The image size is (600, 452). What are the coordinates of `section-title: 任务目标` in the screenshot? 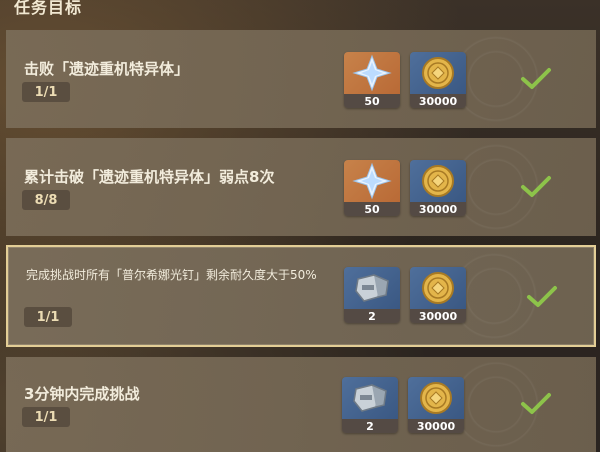 It's located at (48, 8).